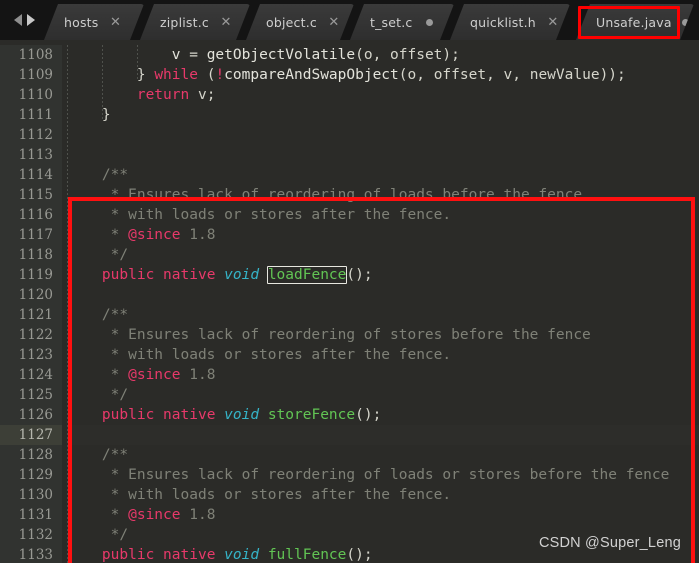 The width and height of the screenshot is (699, 563). I want to click on line-number: 1127, so click(31, 435).